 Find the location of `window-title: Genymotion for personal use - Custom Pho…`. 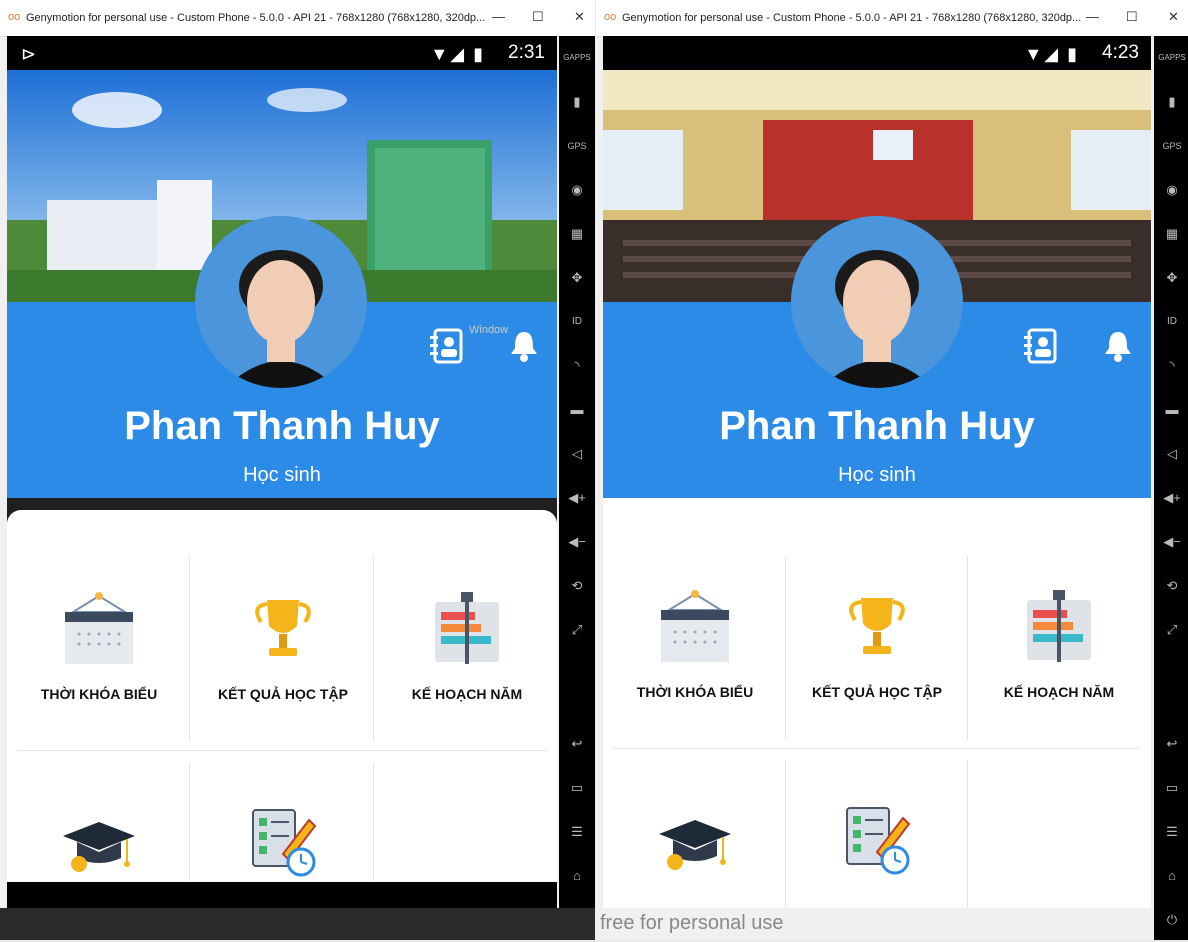

window-title: Genymotion for personal use - Custom Pho… is located at coordinates (256, 18).